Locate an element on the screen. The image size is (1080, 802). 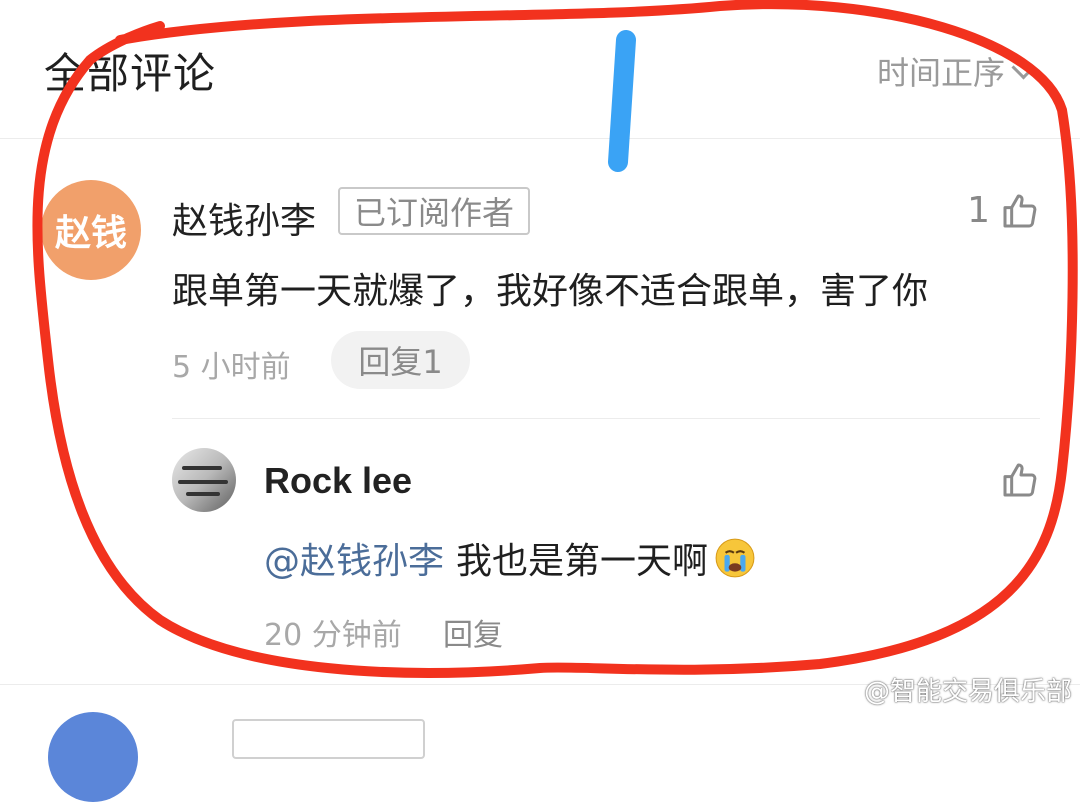
chevron-down-icon is located at coordinates (1023, 67).